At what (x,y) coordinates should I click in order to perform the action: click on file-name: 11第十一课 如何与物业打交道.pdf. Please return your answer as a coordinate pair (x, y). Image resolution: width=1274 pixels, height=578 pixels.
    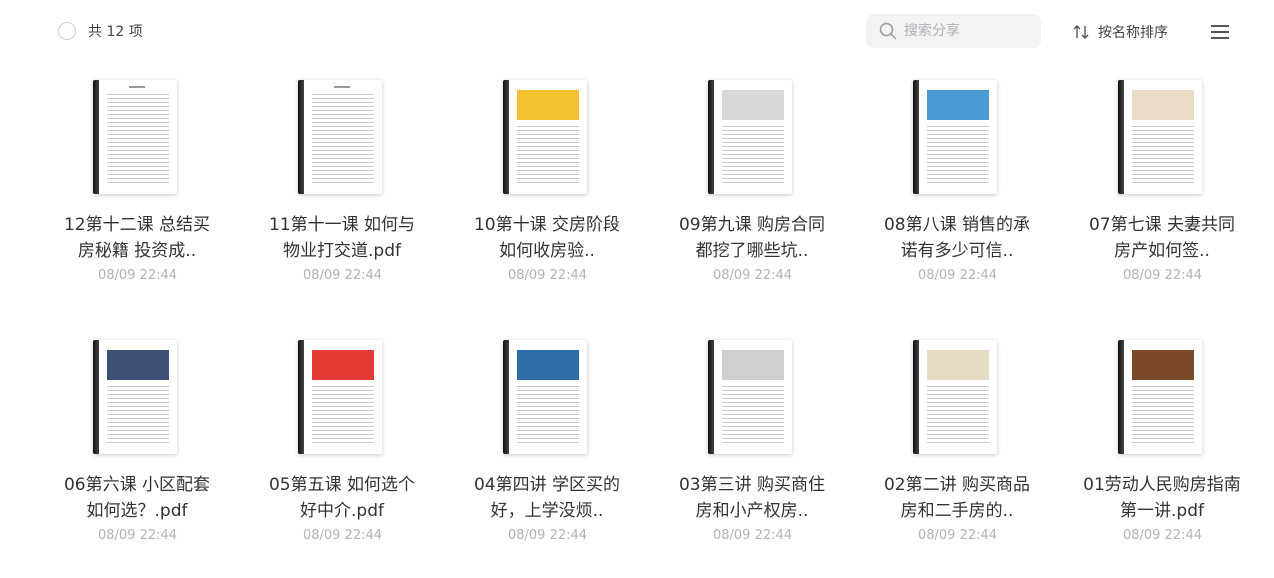
    Looking at the image, I should click on (342, 238).